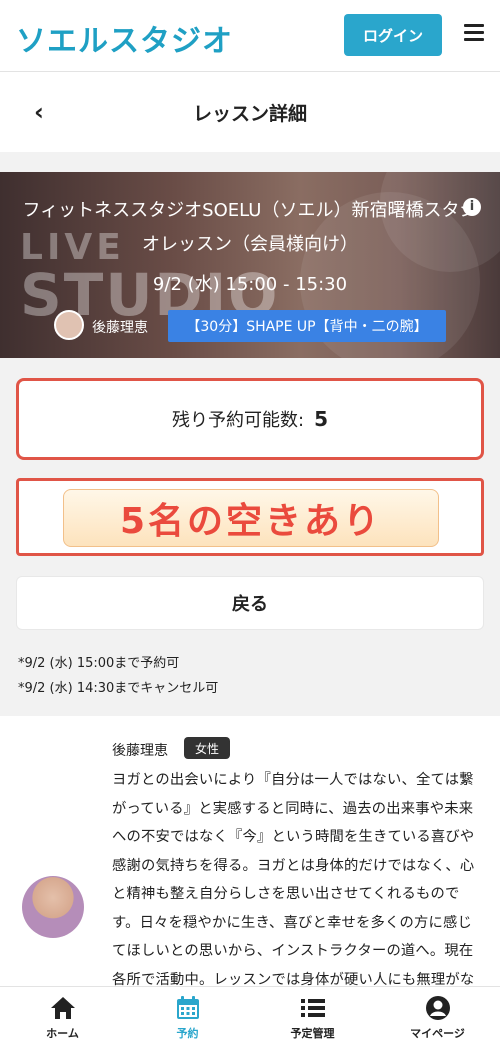 This screenshot has width=500, height=1046. I want to click on tab-mypage: マイページ, so click(437, 1016).